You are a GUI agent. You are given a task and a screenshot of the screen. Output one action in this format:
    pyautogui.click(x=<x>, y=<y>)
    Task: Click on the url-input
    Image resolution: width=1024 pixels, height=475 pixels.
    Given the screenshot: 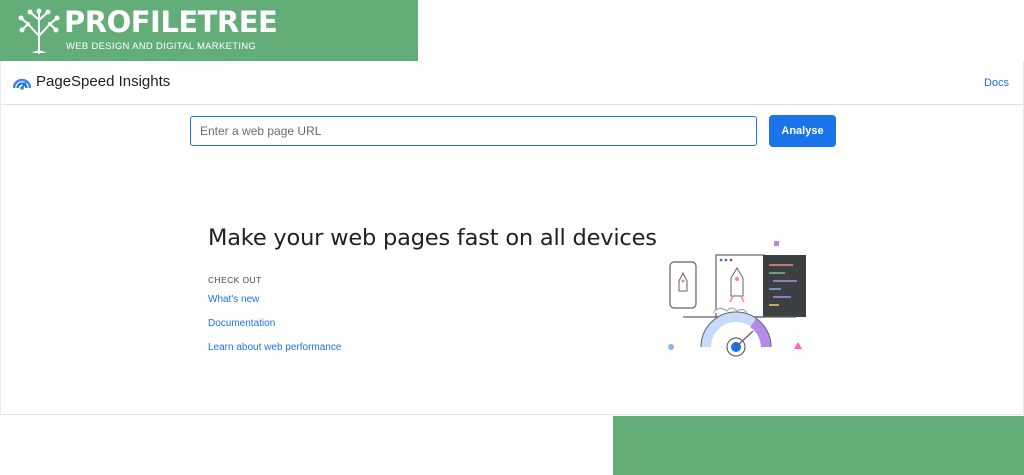 What is the action you would take?
    pyautogui.click(x=473, y=131)
    